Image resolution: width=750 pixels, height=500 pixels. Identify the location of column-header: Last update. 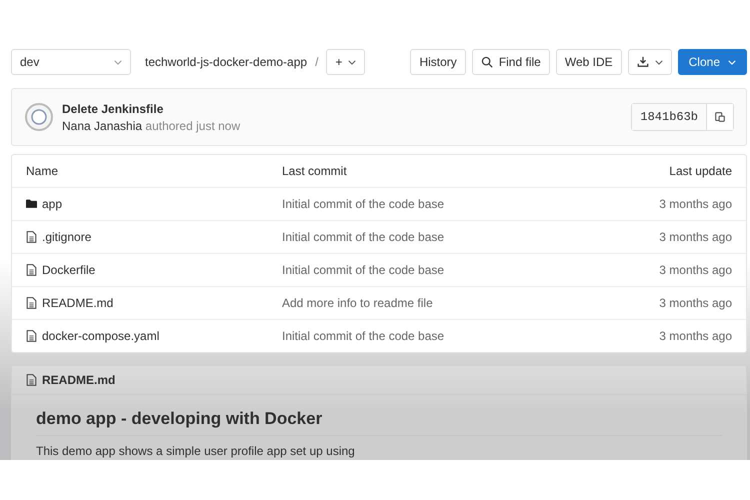
(700, 171).